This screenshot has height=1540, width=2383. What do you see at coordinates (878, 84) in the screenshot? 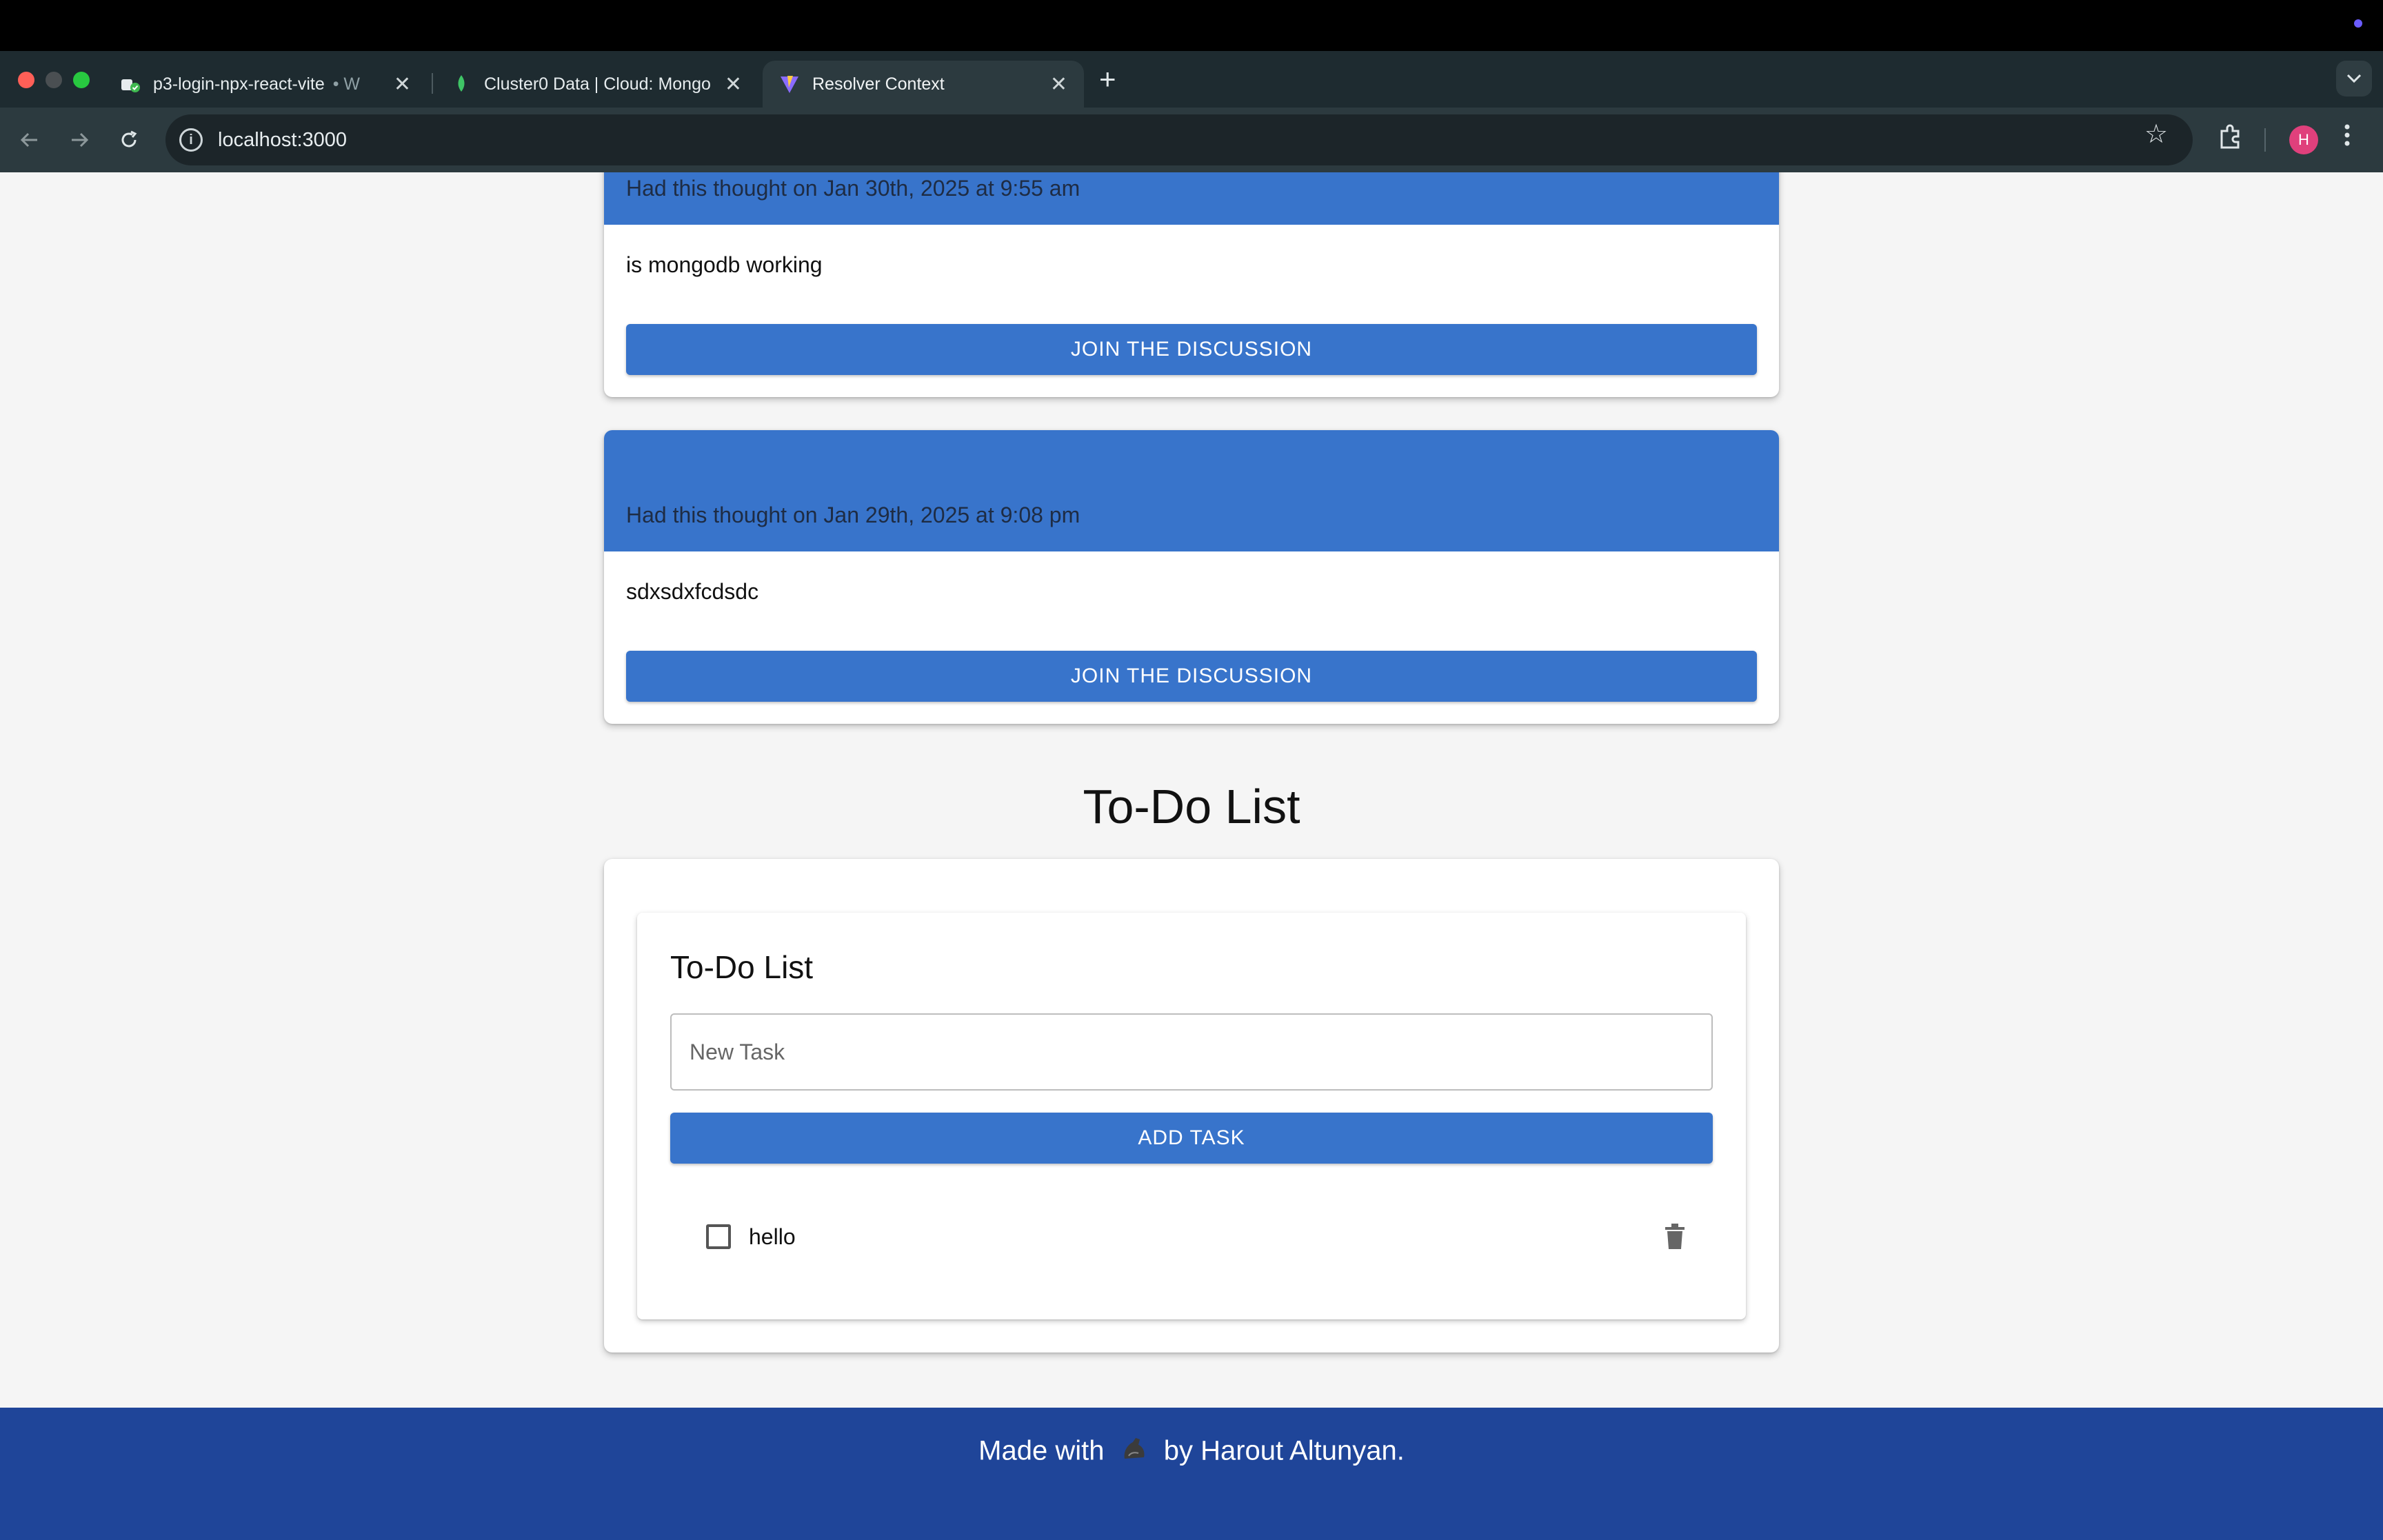
I see `tab-title: Resolver Context` at bounding box center [878, 84].